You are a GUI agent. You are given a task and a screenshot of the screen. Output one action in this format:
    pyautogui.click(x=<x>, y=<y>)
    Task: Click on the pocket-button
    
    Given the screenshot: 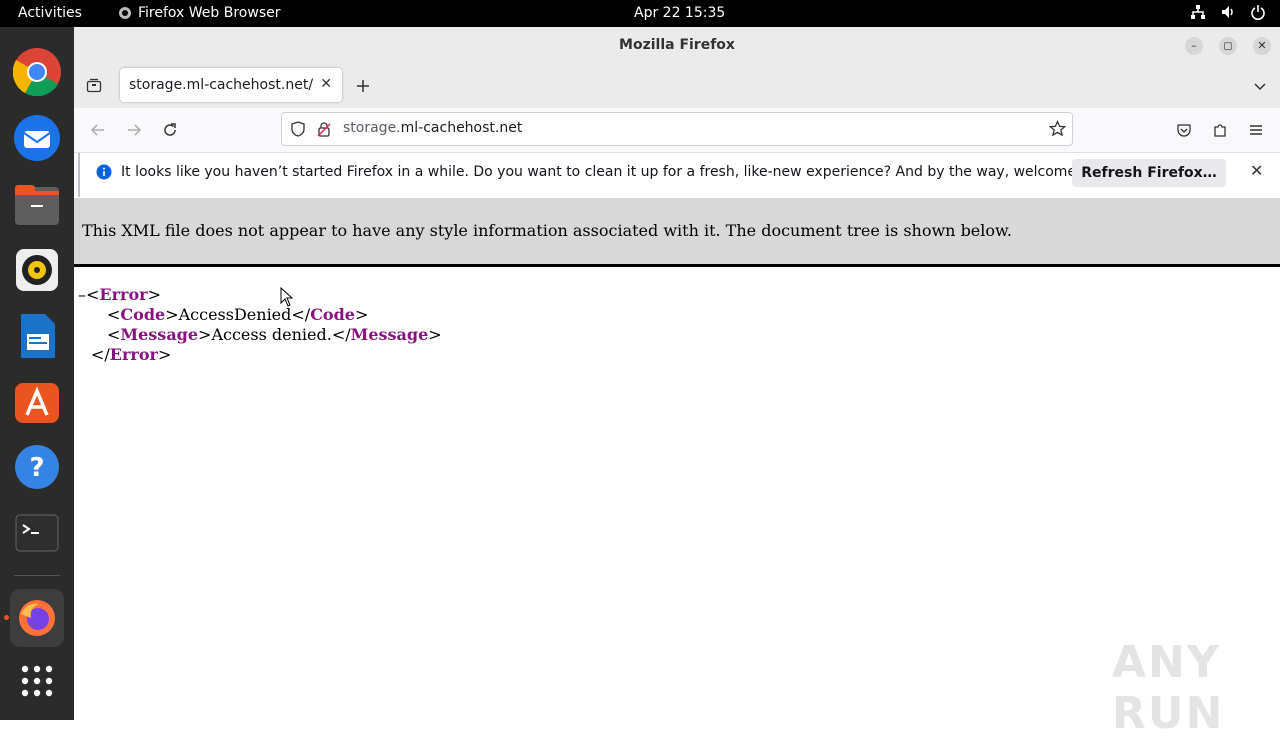 What is the action you would take?
    pyautogui.click(x=1184, y=130)
    